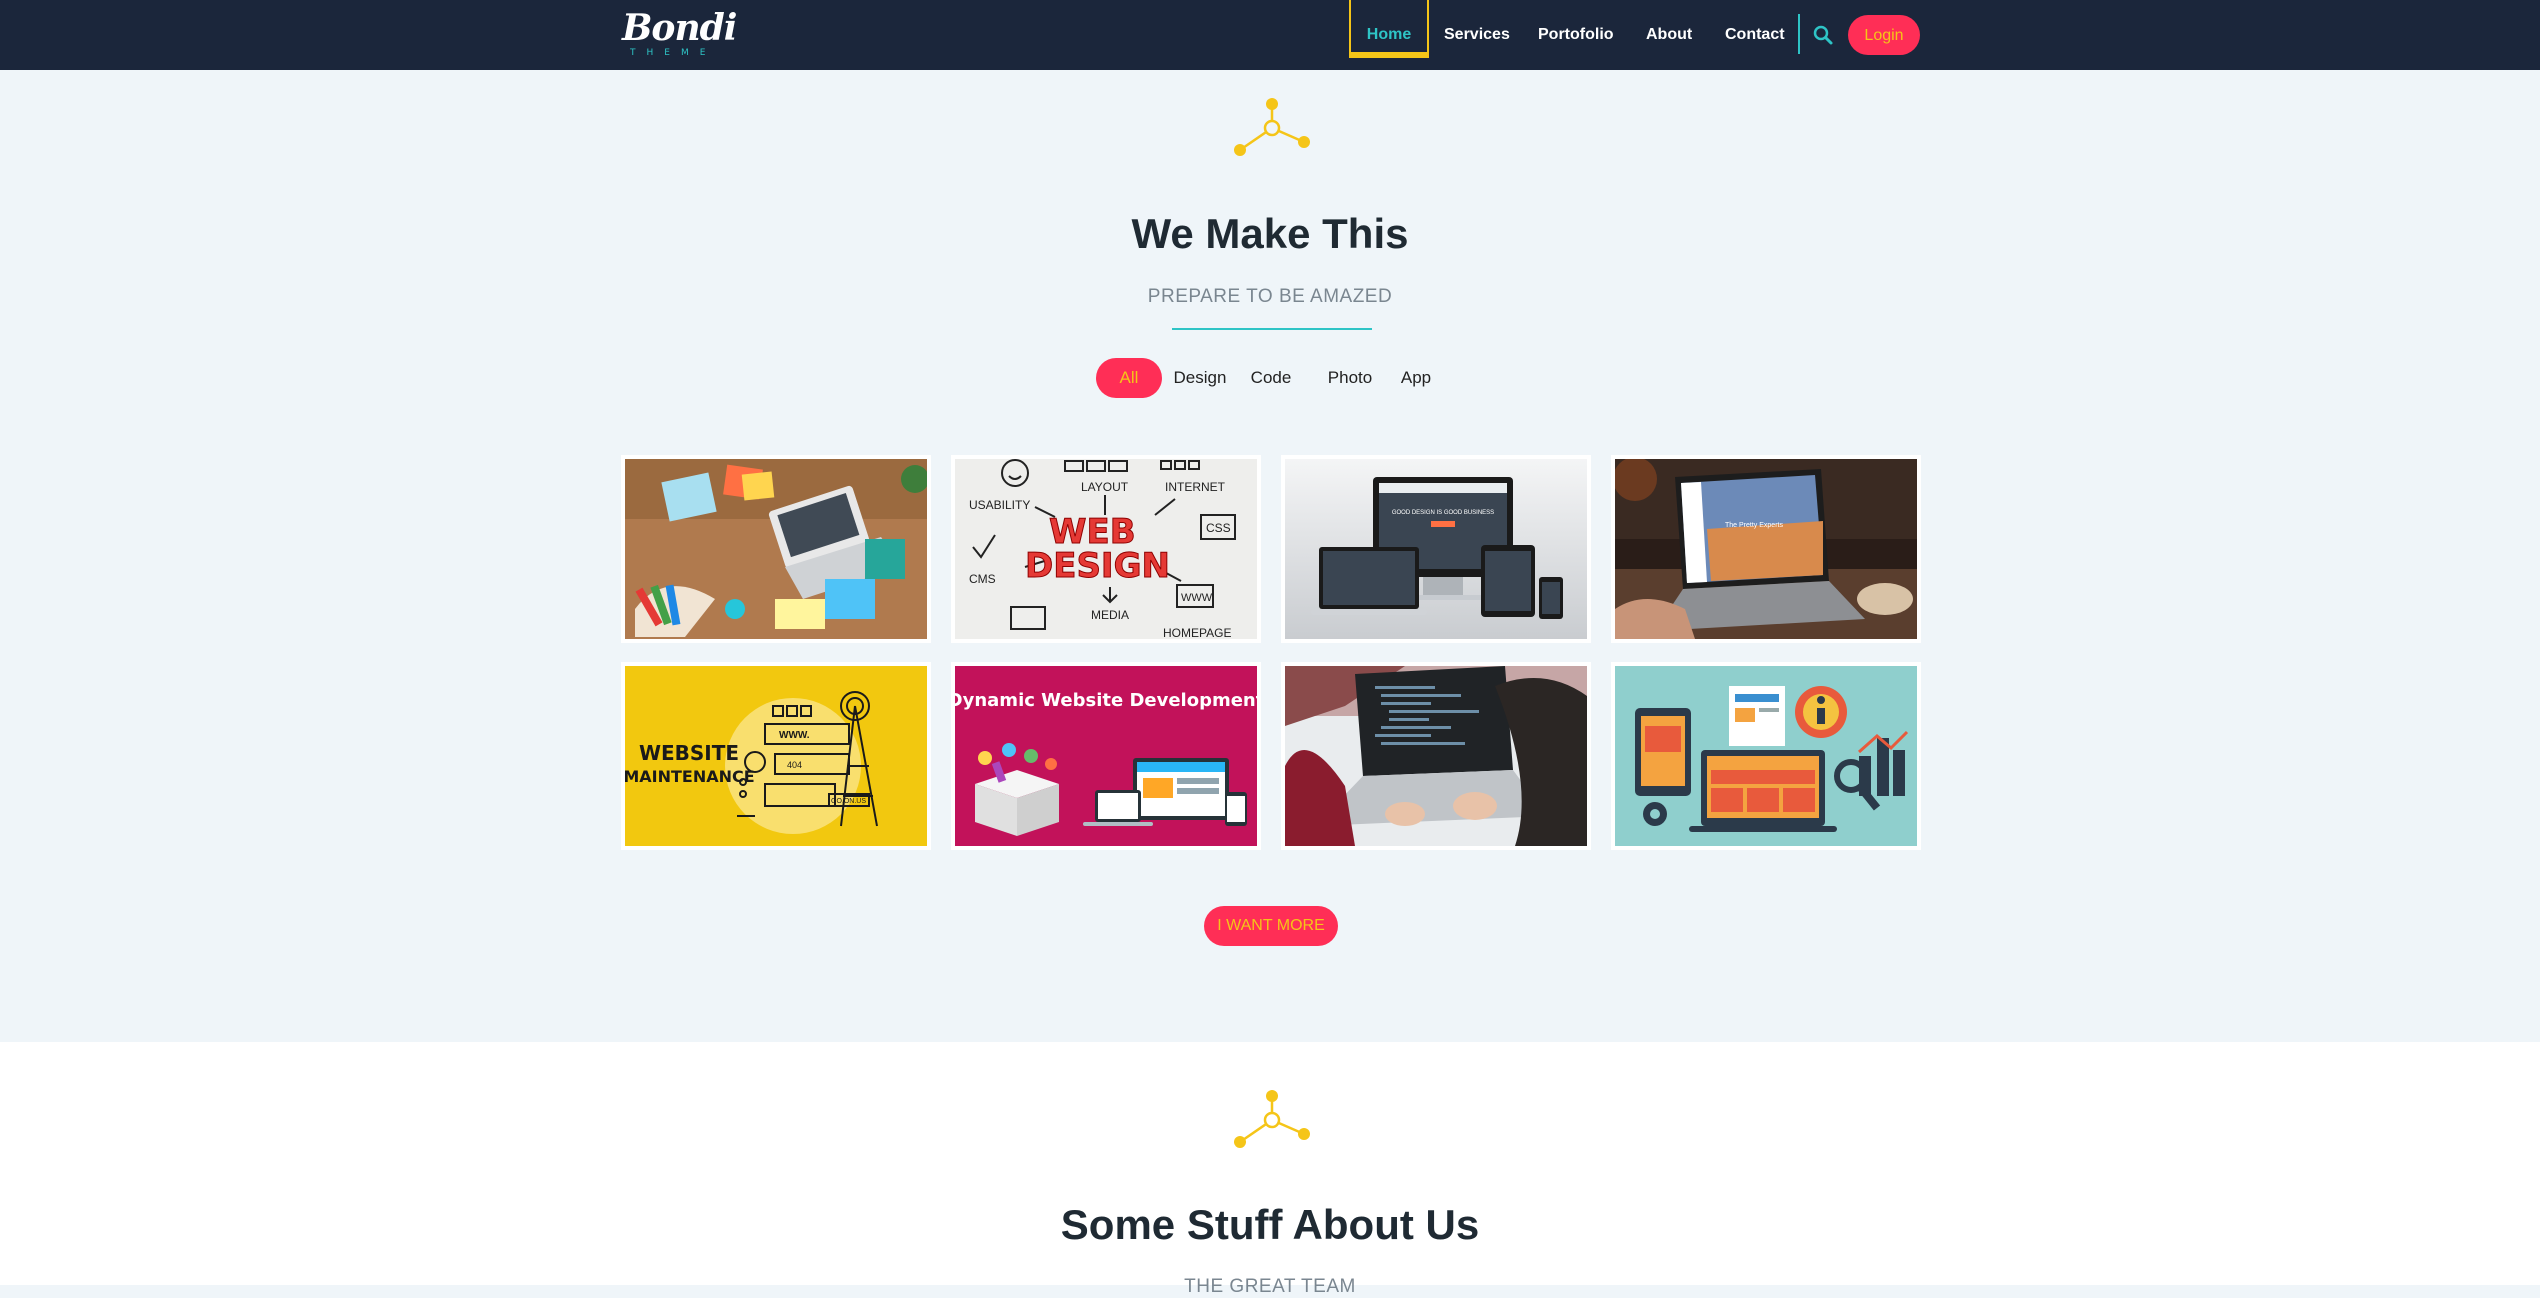 This screenshot has width=2540, height=1298. Describe the element at coordinates (1270, 233) in the screenshot. I see `portfolio-title: We Make This` at that location.